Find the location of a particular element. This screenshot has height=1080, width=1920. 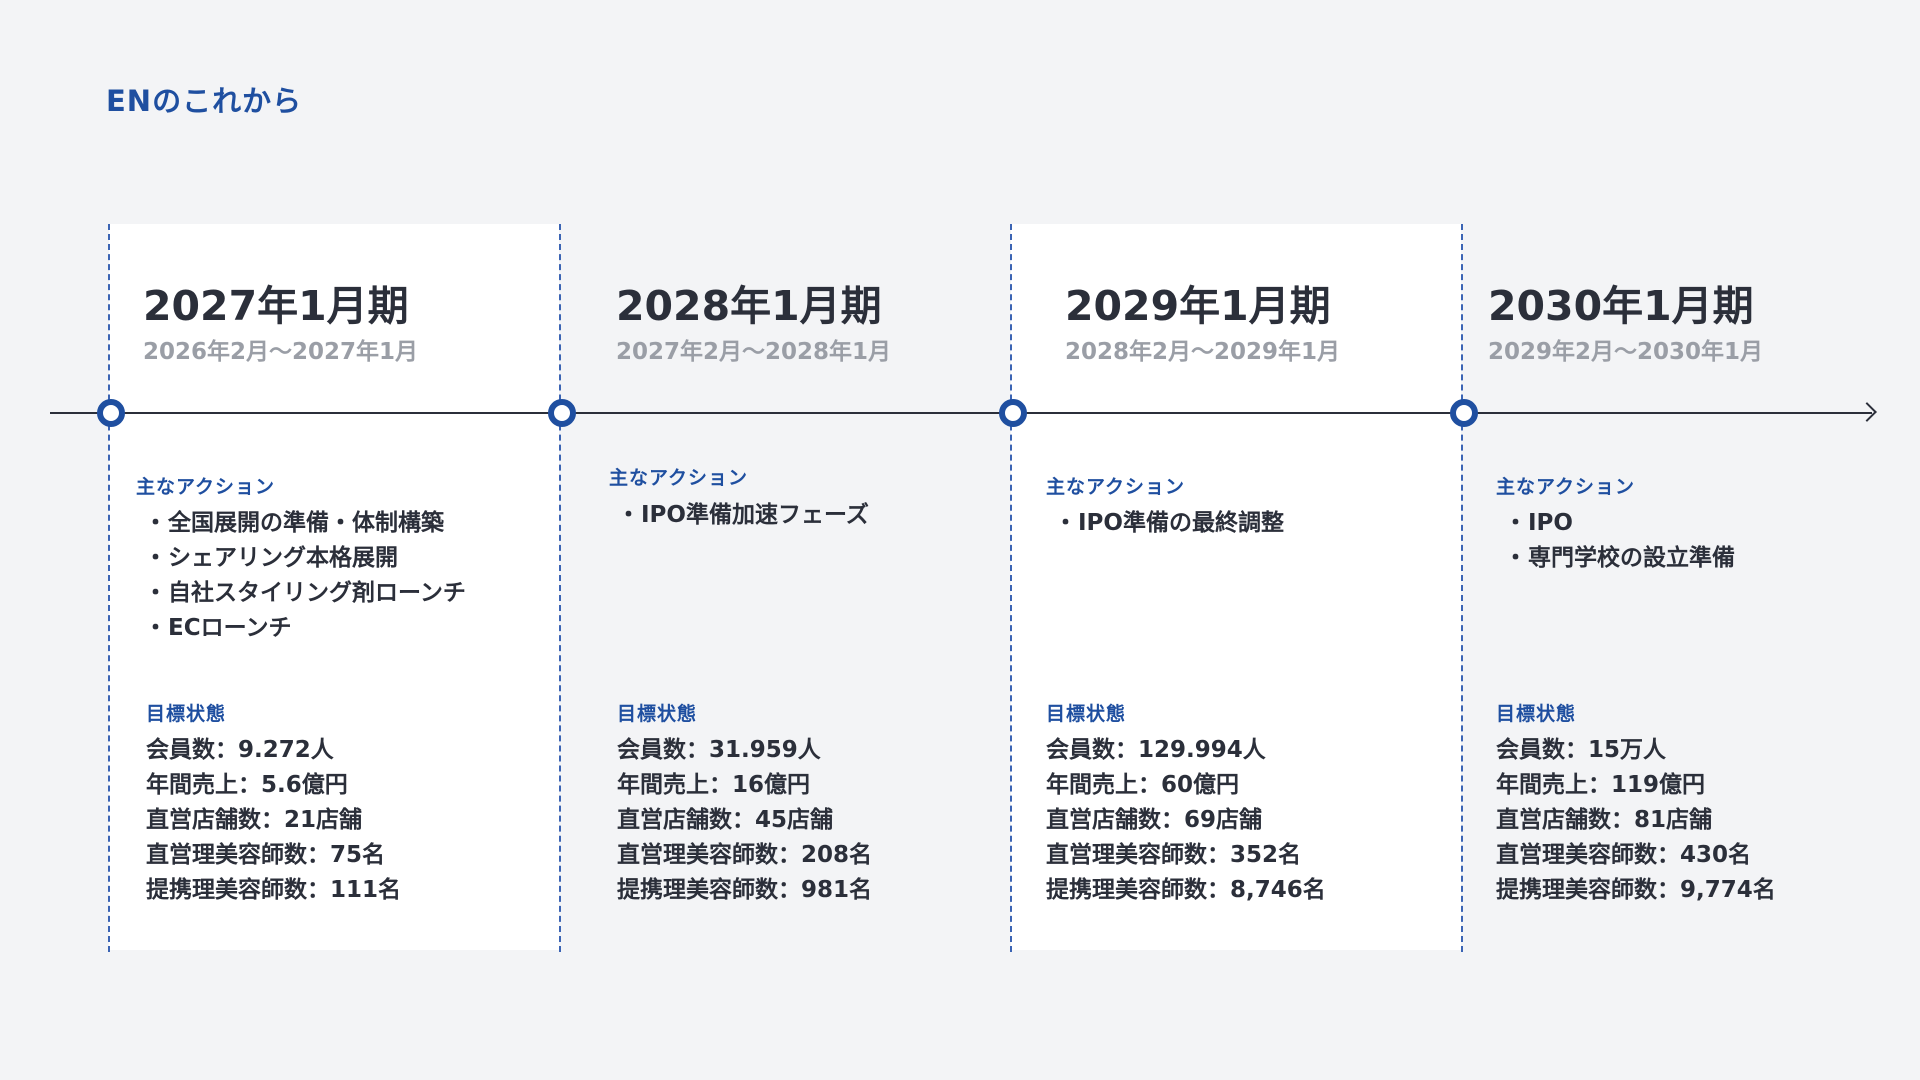

list-item: ・自社スタイリング剤ローンチ is located at coordinates (305, 593).